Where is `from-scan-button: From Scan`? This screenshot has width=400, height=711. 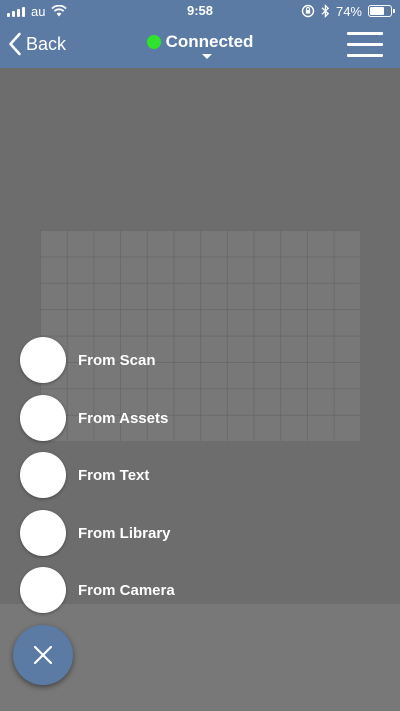
from-scan-button: From Scan is located at coordinates (88, 360).